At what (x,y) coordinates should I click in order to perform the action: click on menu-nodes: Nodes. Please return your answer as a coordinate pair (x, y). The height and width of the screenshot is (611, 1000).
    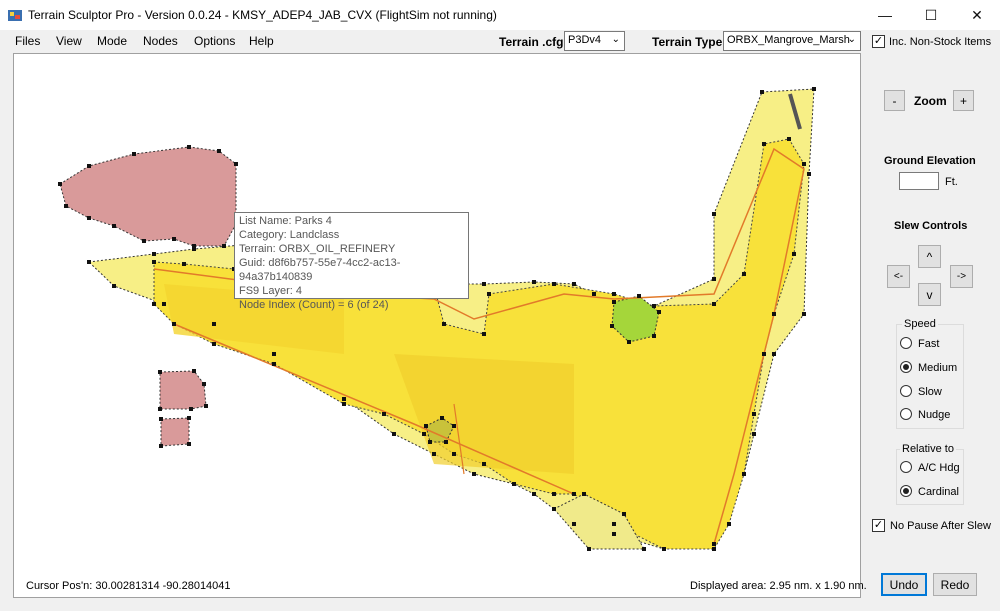
    Looking at the image, I should click on (160, 41).